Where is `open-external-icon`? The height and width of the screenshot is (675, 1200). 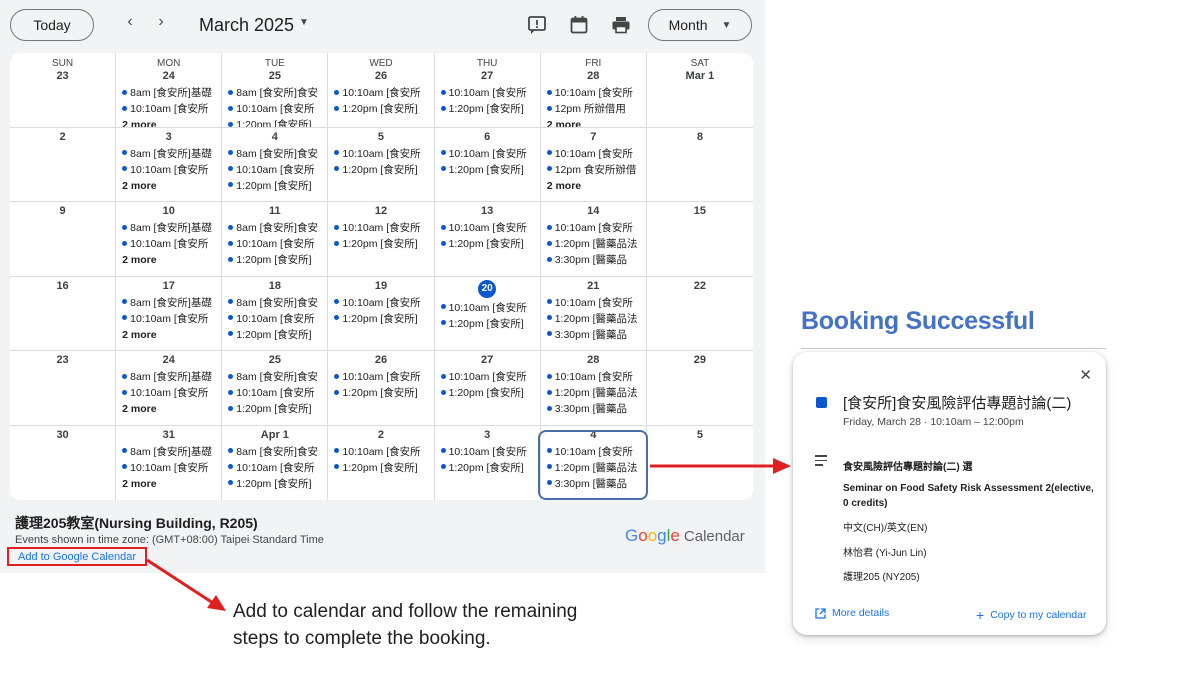 open-external-icon is located at coordinates (820, 613).